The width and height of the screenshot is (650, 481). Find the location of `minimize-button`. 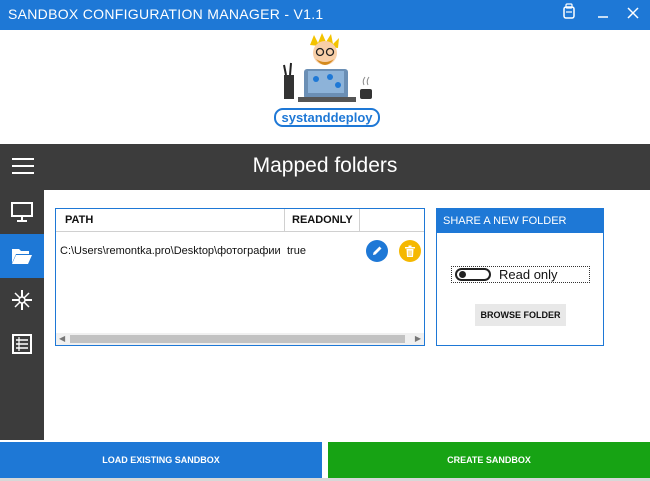

minimize-button is located at coordinates (603, 15).